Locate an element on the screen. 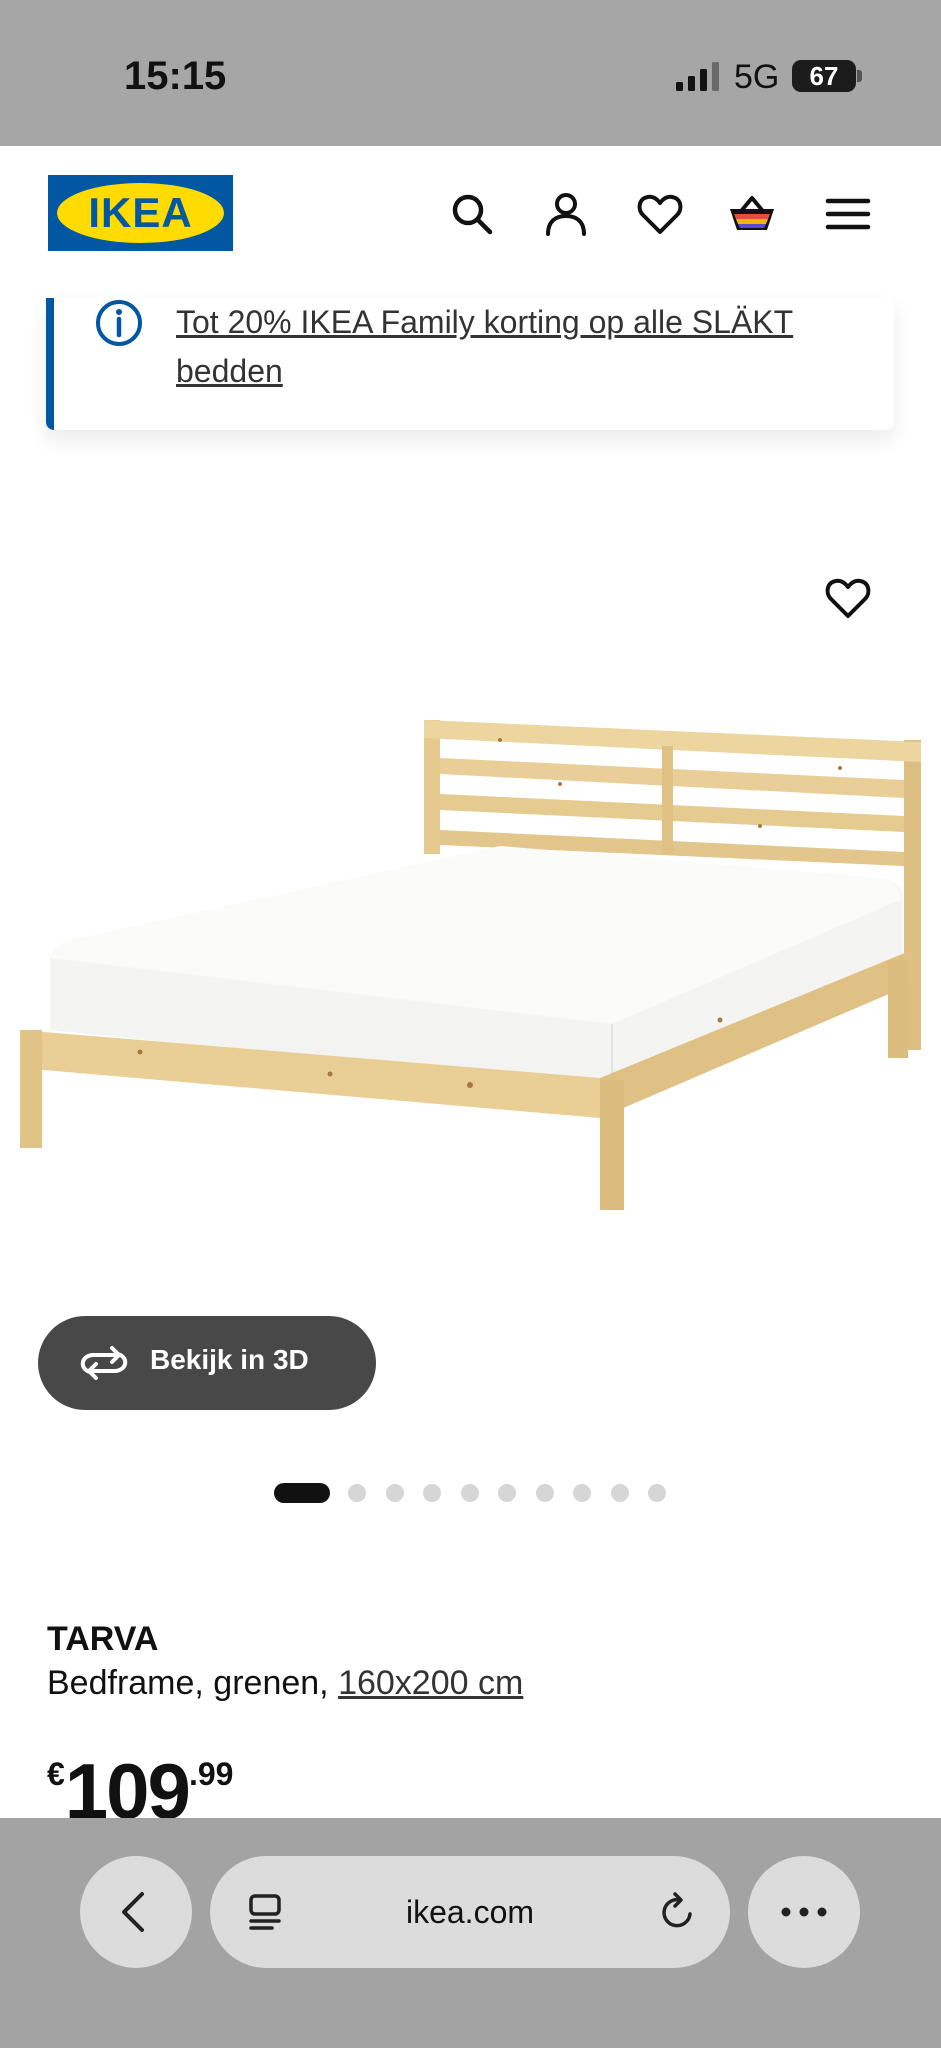 Image resolution: width=941 pixels, height=2048 pixels. product-name: TARVA is located at coordinates (103, 1639).